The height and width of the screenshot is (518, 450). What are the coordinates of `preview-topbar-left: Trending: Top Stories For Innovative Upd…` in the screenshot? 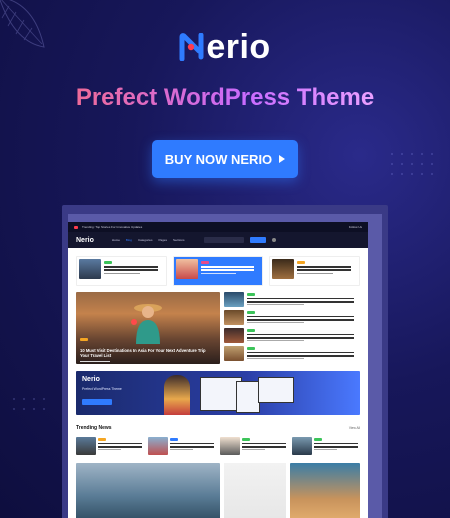 It's located at (112, 227).